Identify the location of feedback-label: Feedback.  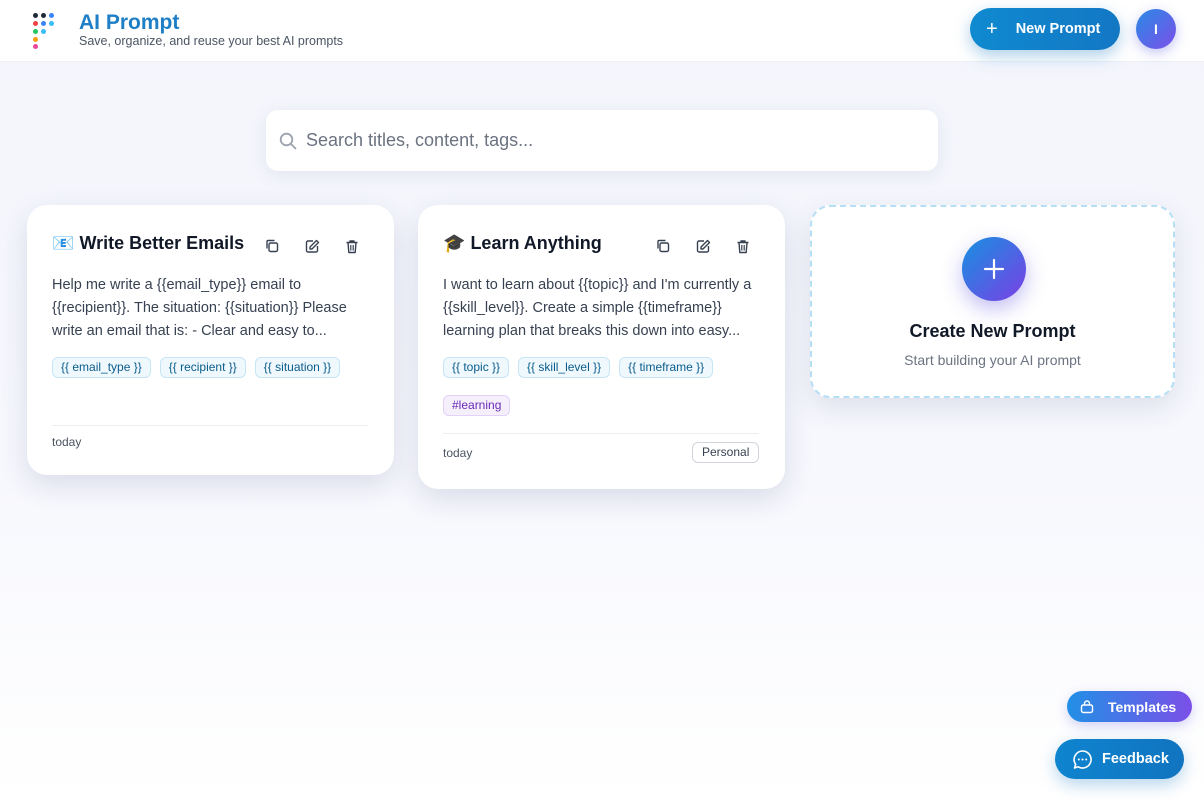
(1135, 759).